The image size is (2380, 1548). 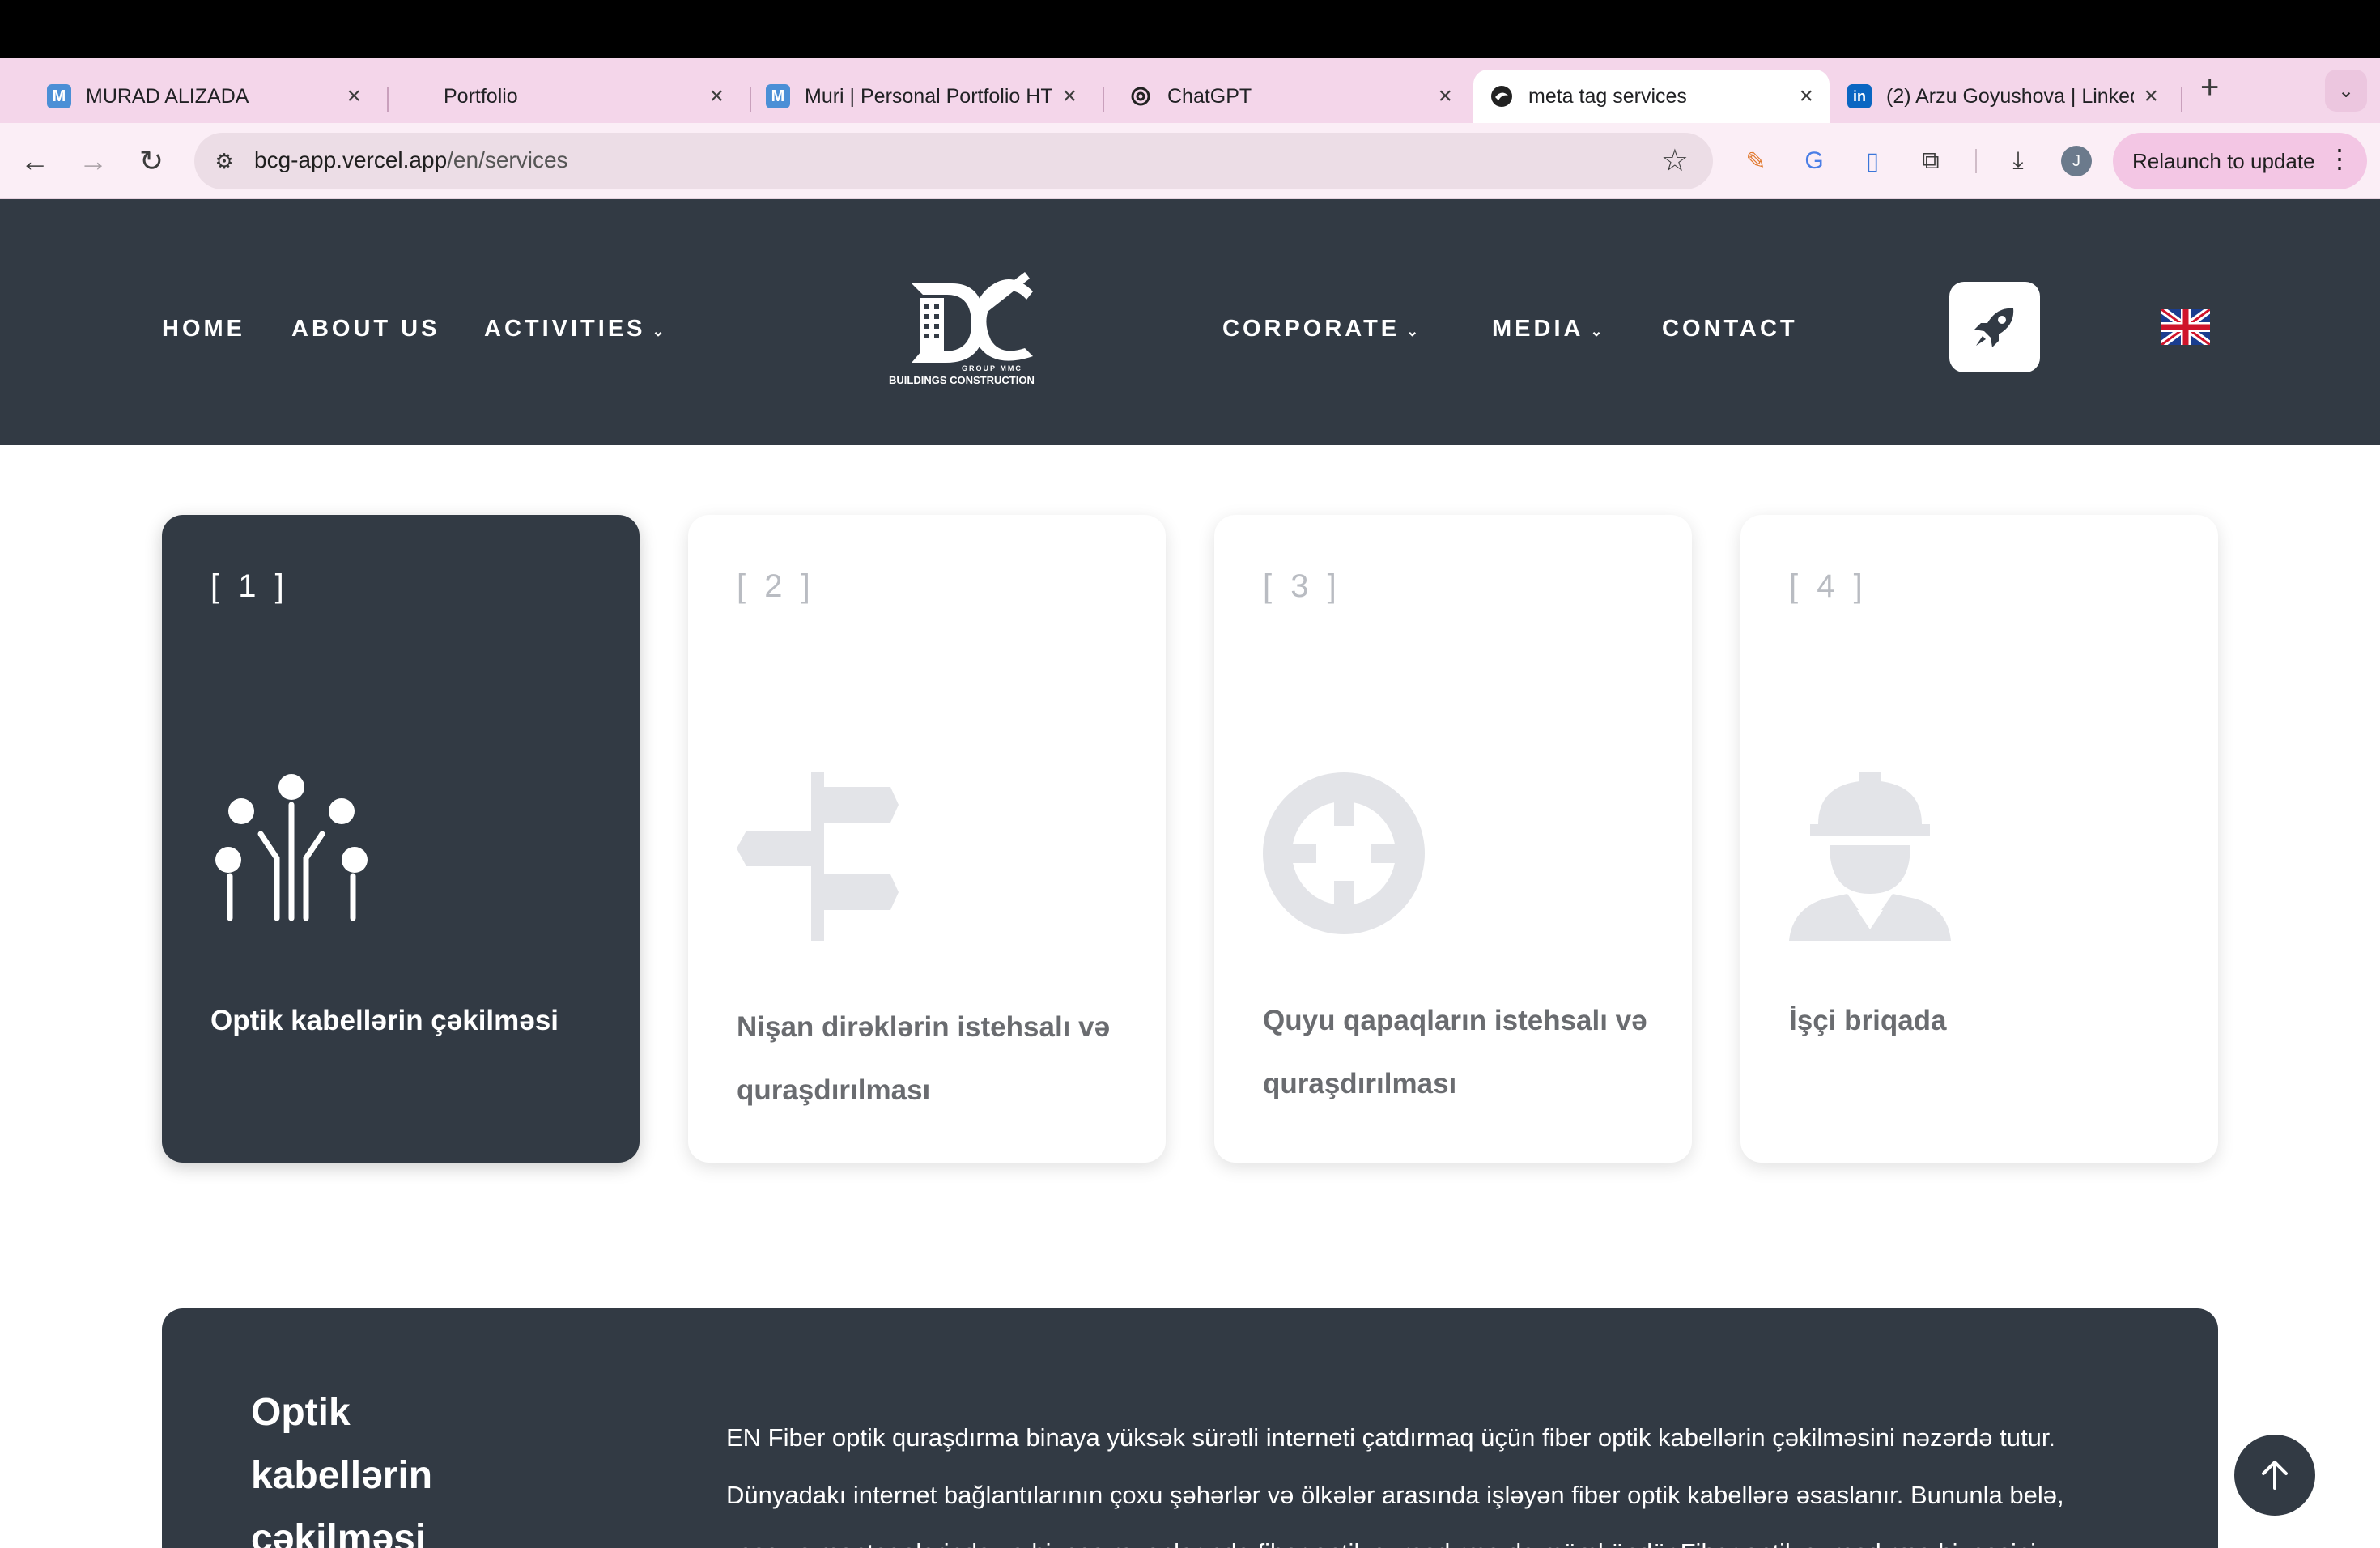 What do you see at coordinates (2018, 161) in the screenshot?
I see `download-icon: ⤓` at bounding box center [2018, 161].